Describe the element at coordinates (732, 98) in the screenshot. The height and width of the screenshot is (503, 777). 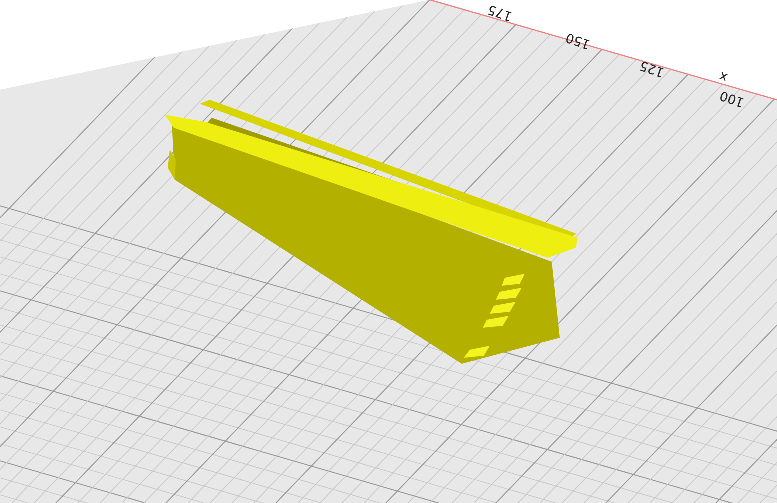
I see `axis-tick-label: 100` at that location.